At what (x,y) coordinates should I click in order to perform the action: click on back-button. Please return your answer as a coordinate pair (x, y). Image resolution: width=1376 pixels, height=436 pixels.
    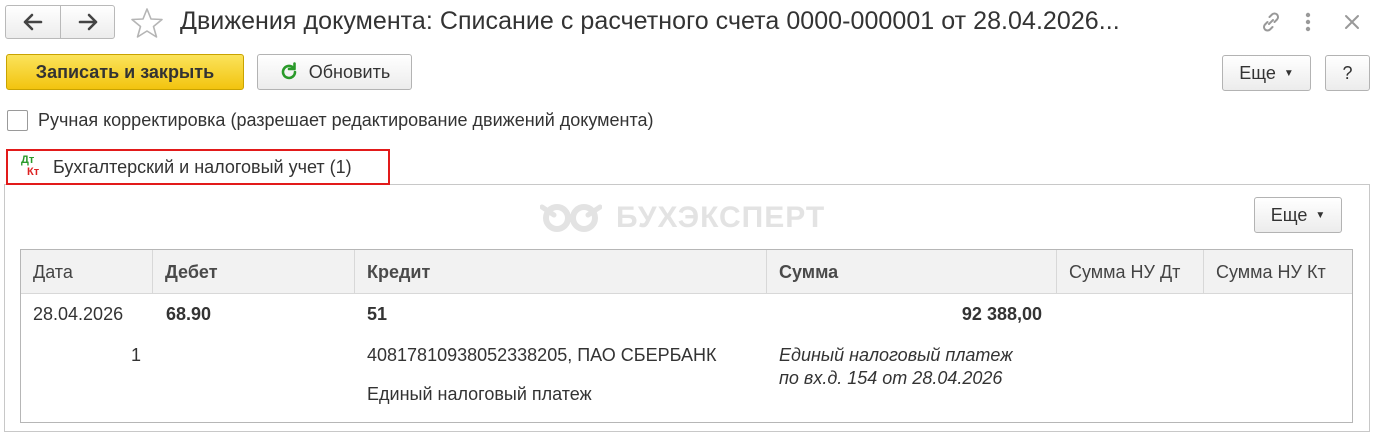
    Looking at the image, I should click on (33, 22).